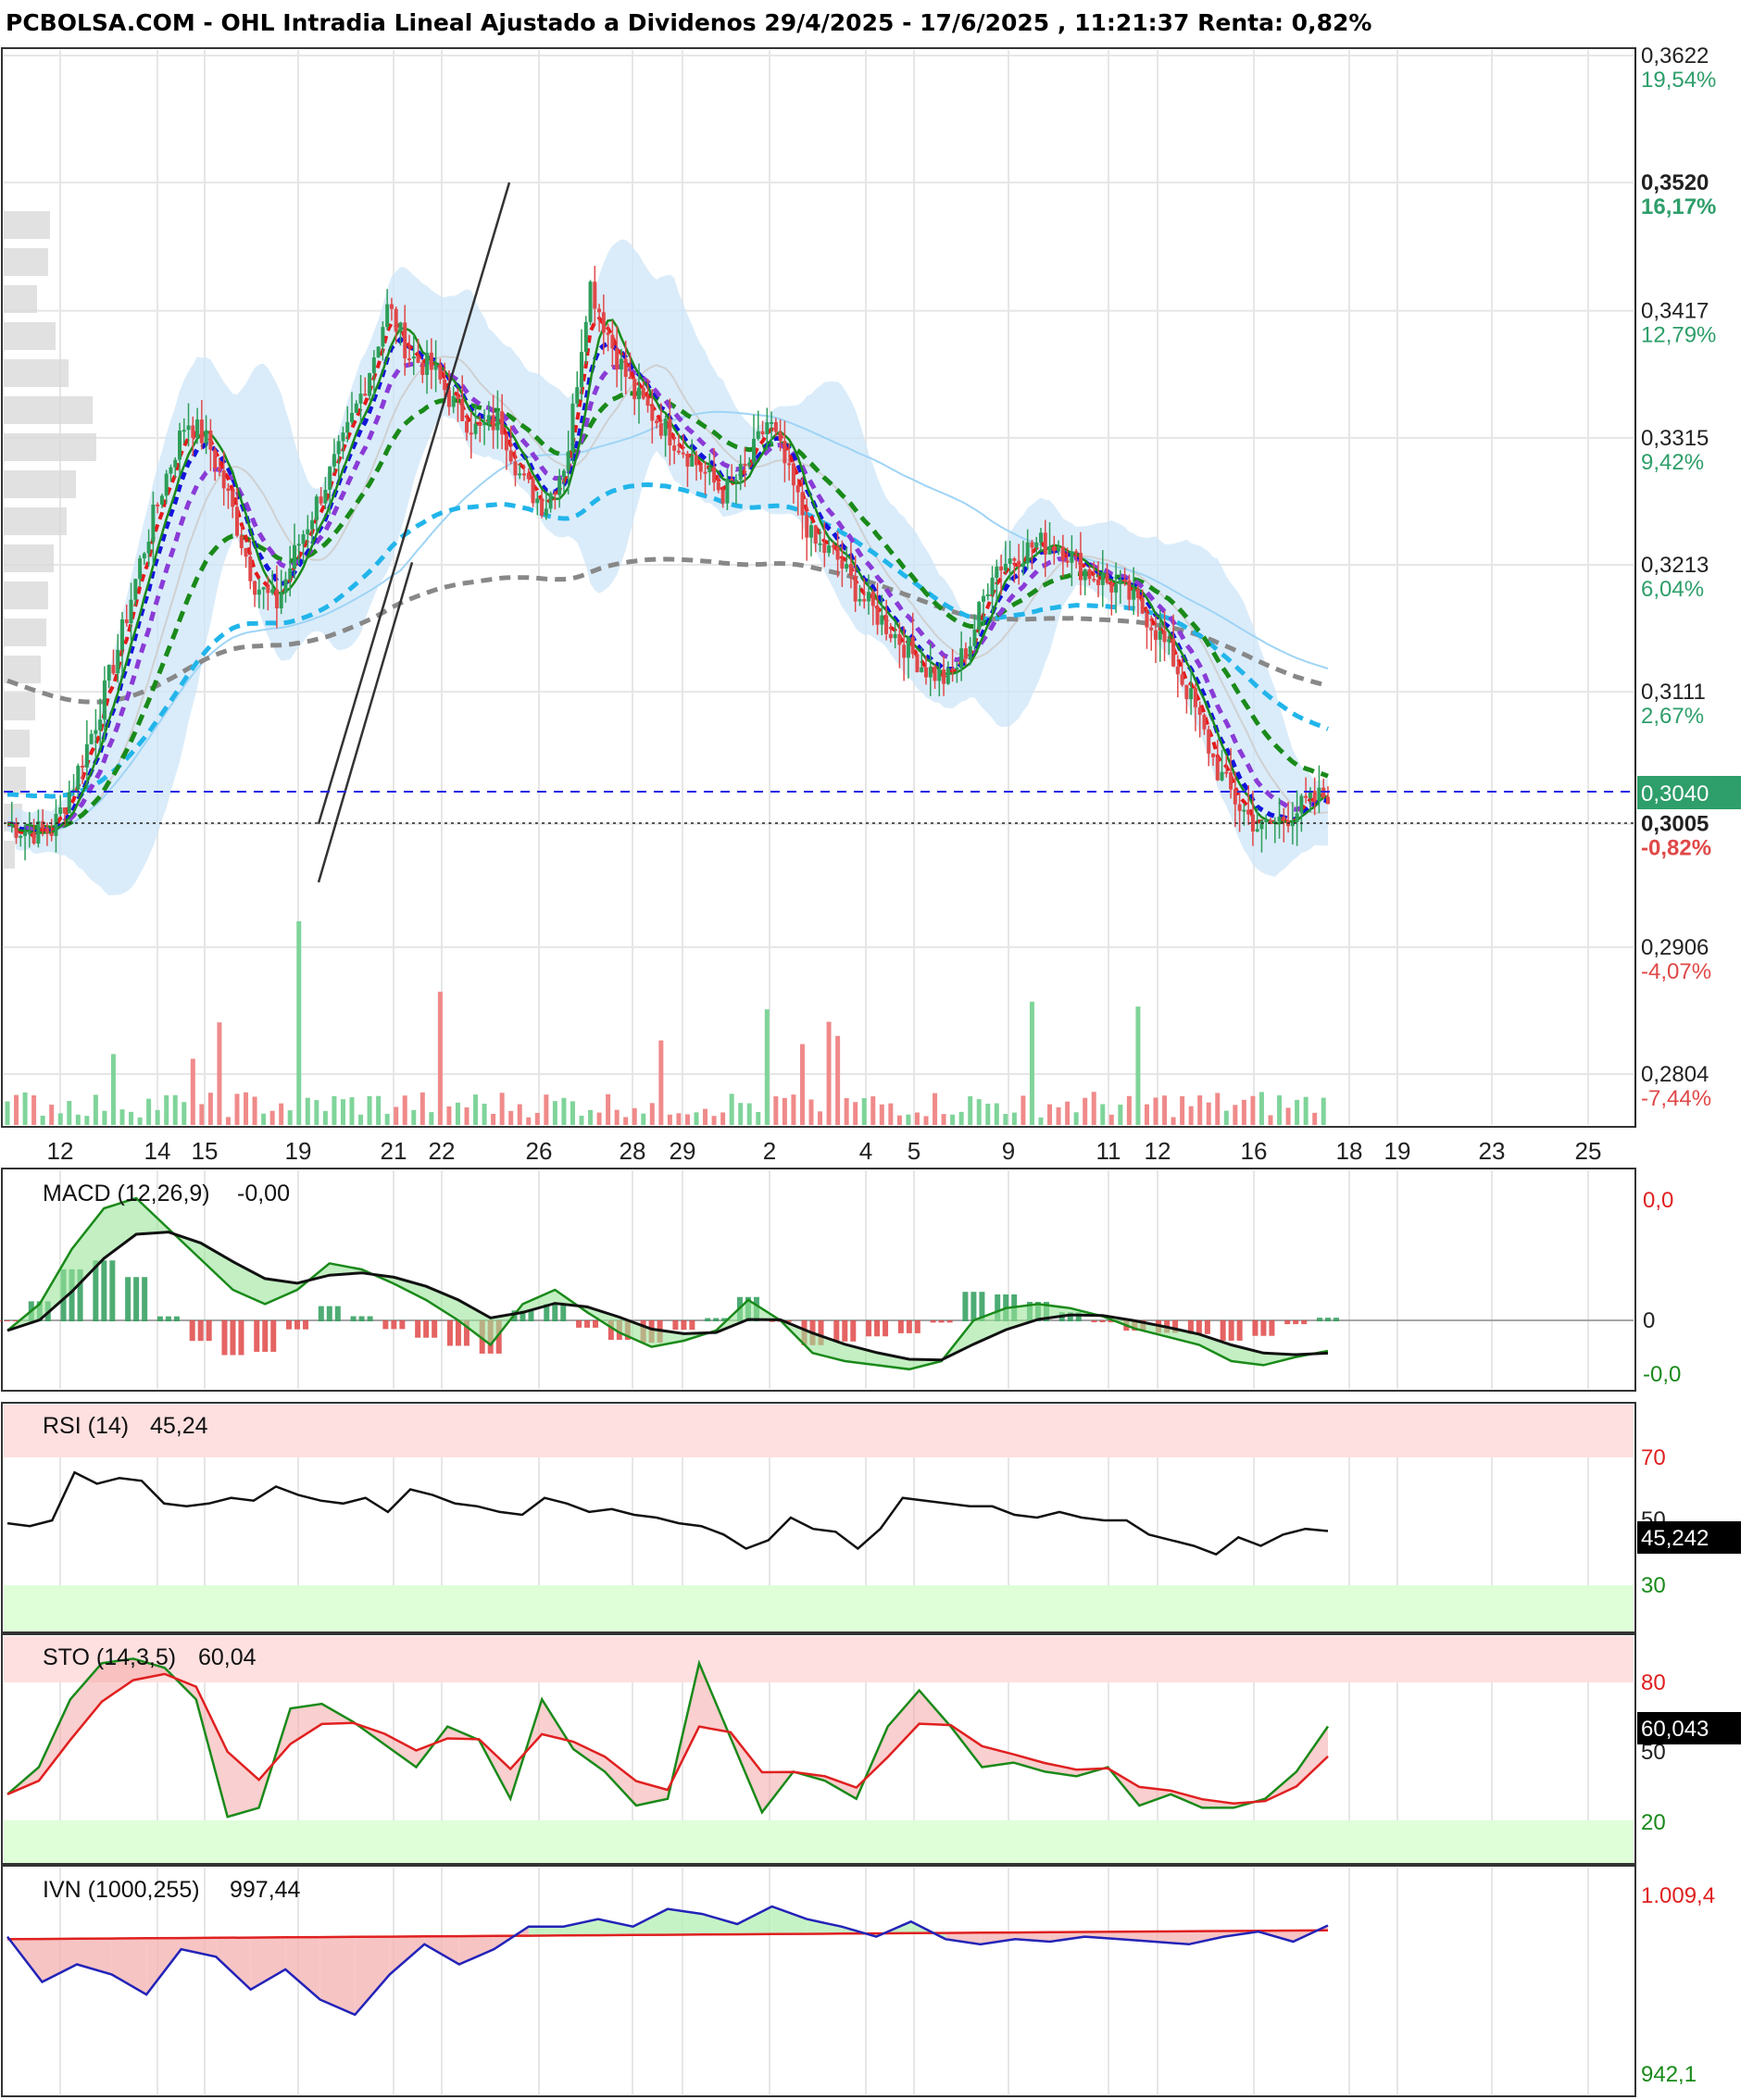 The image size is (1753, 2100). What do you see at coordinates (1675, 1730) in the screenshot?
I see `sto-current-value: 60,043` at bounding box center [1675, 1730].